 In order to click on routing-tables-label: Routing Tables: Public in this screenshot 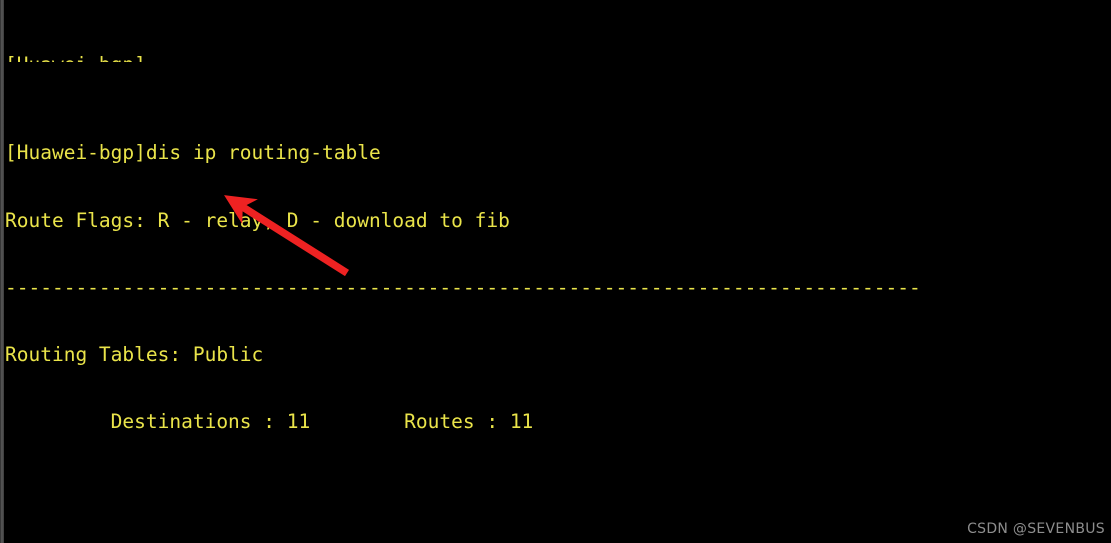, I will do `click(134, 355)`.